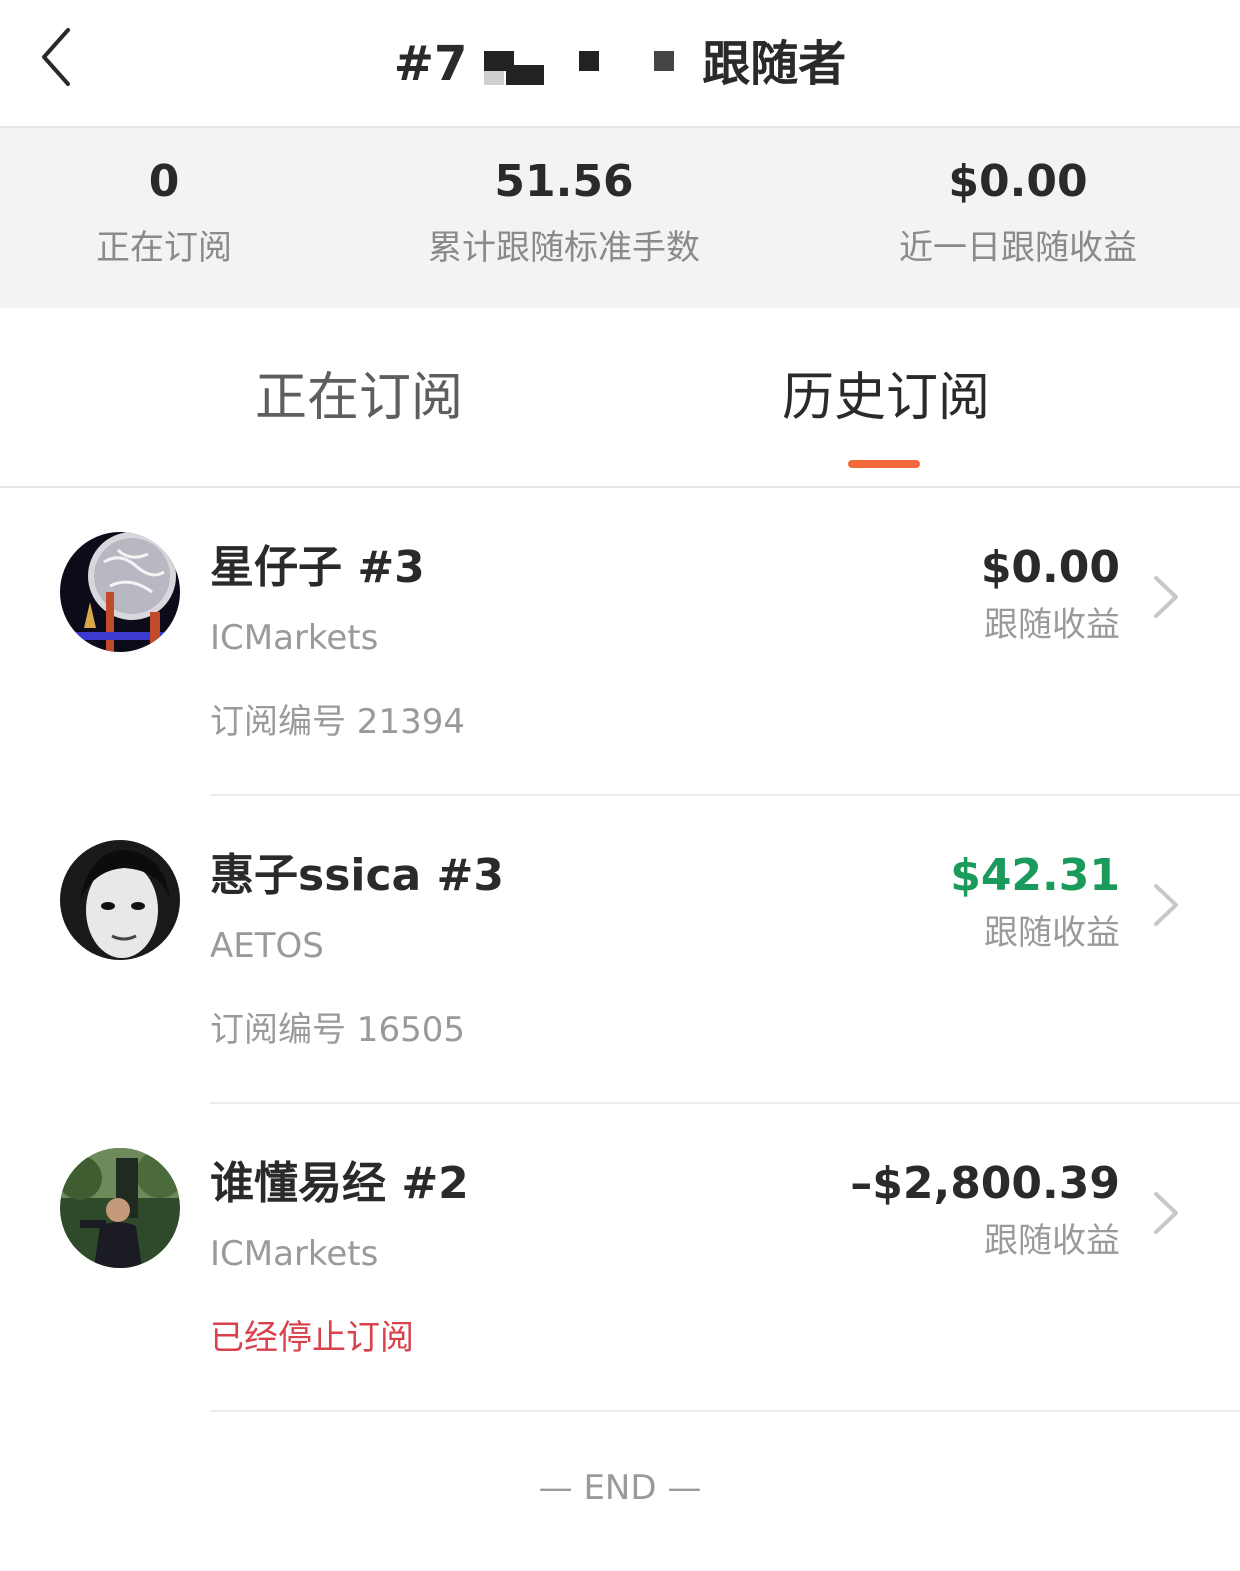 This screenshot has height=1571, width=1240. I want to click on stat-label: 近一日跟随收益, so click(1018, 248).